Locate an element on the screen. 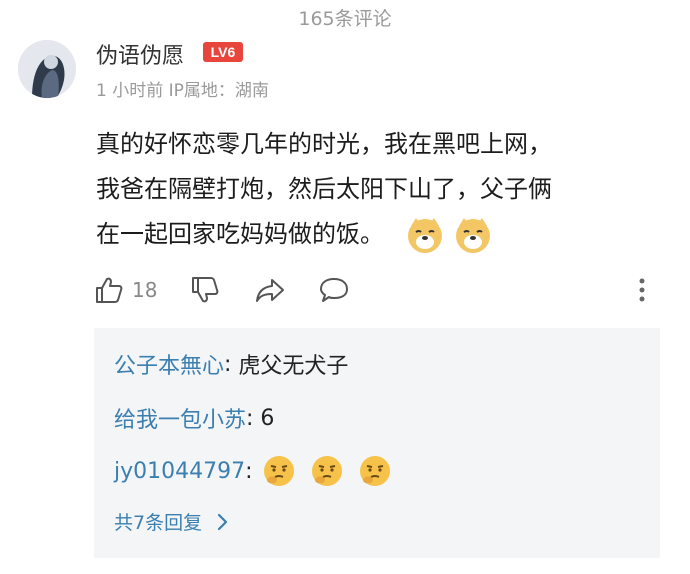  level-badge-text: LV6 is located at coordinates (223, 52).